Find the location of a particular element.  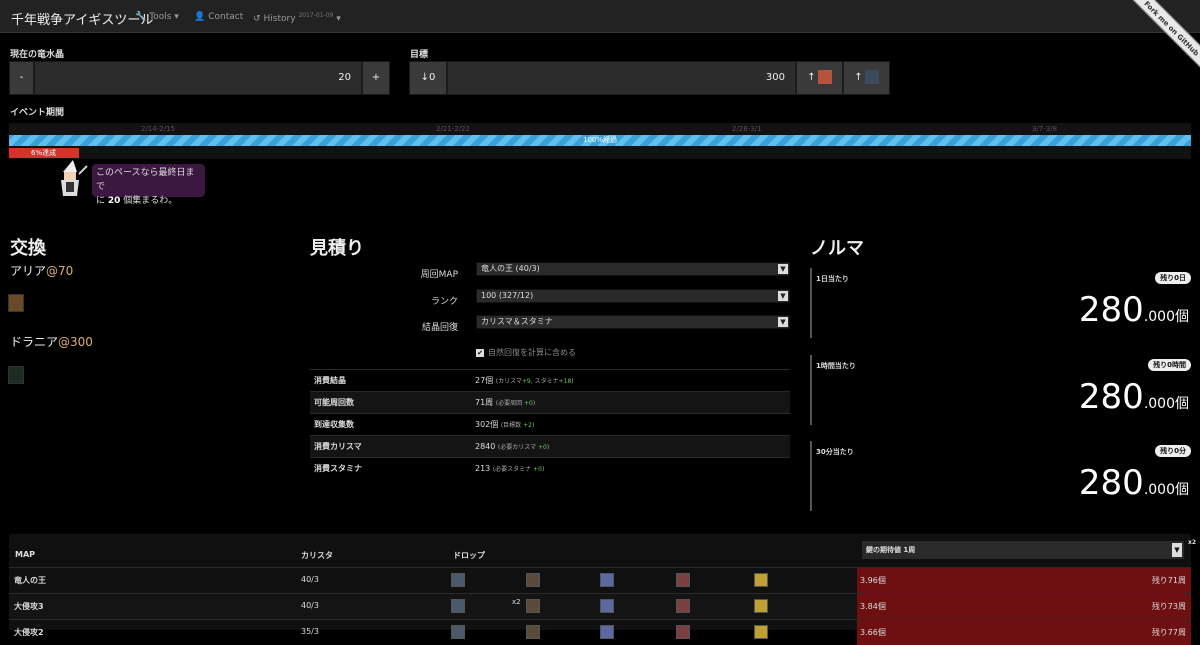

speech-count: 20 is located at coordinates (114, 201).